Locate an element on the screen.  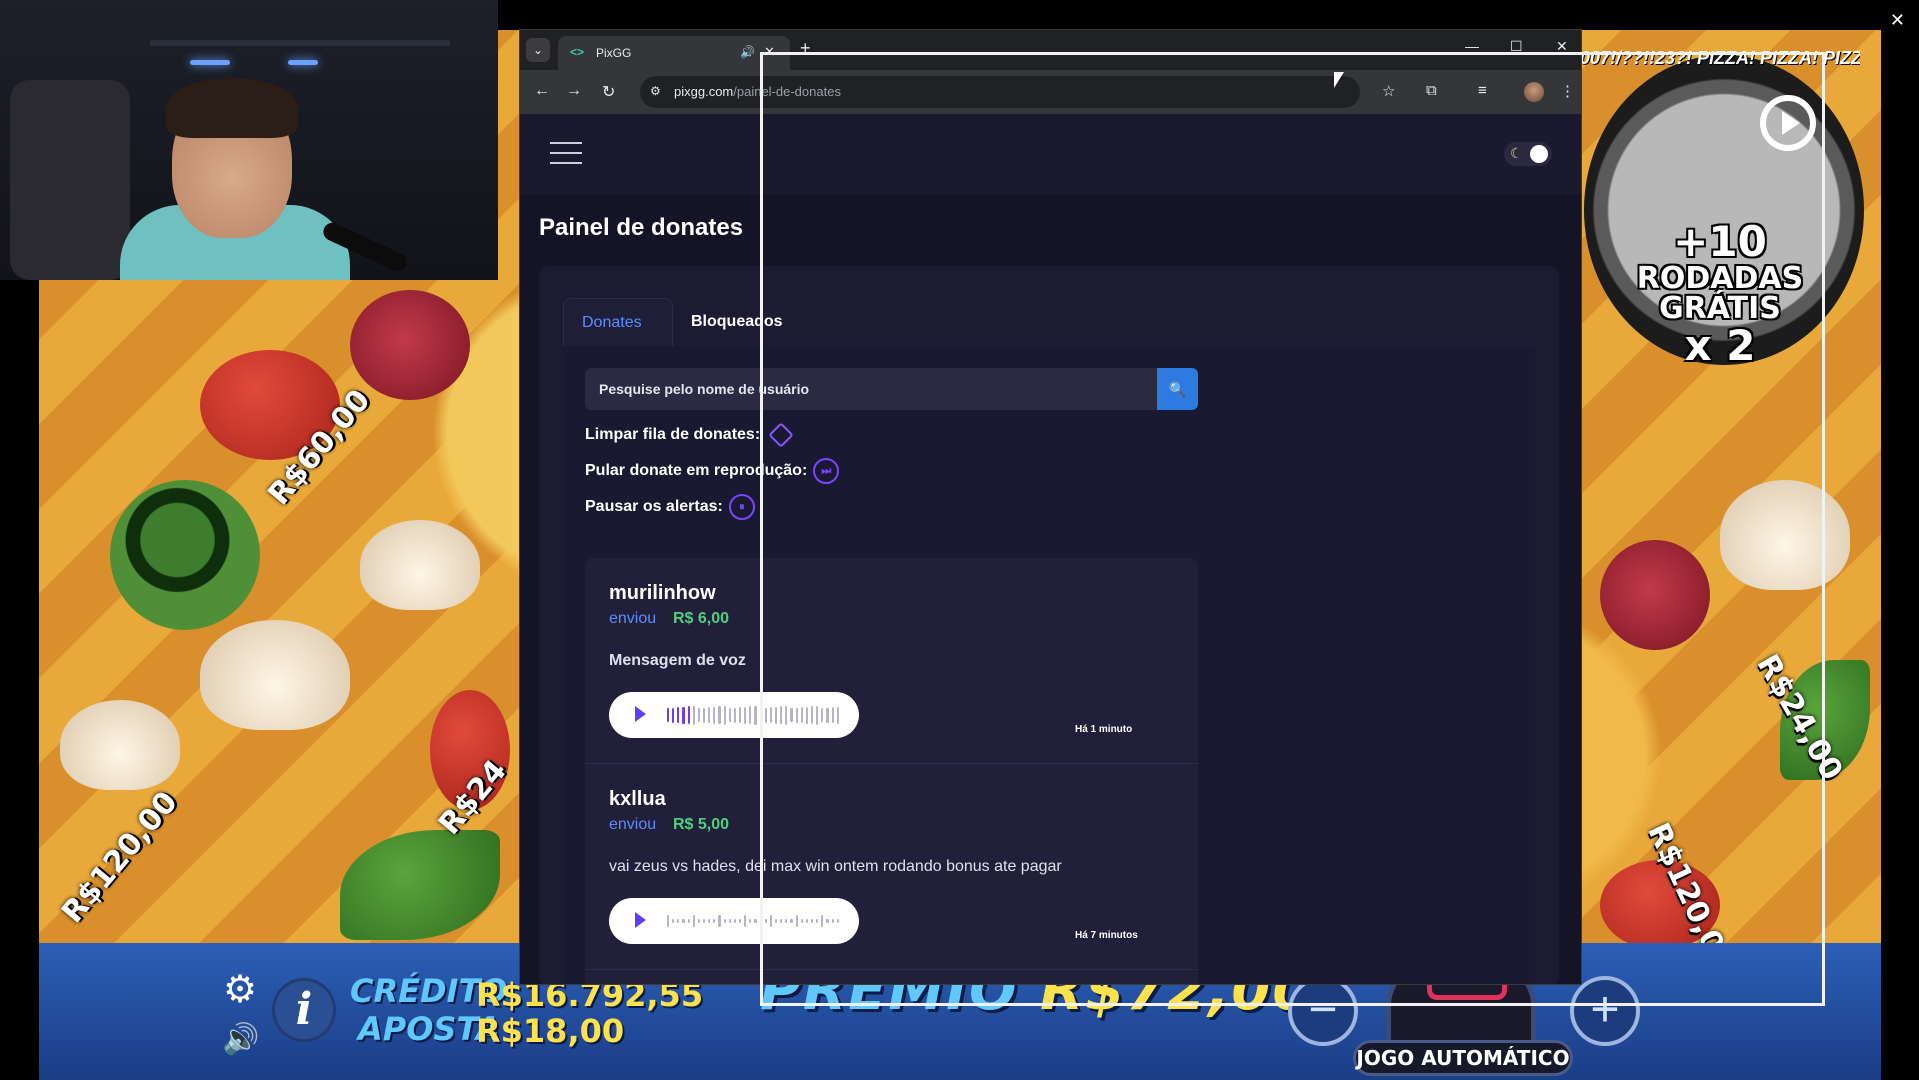
extensions-icon: ⧉ is located at coordinates (1431, 90).